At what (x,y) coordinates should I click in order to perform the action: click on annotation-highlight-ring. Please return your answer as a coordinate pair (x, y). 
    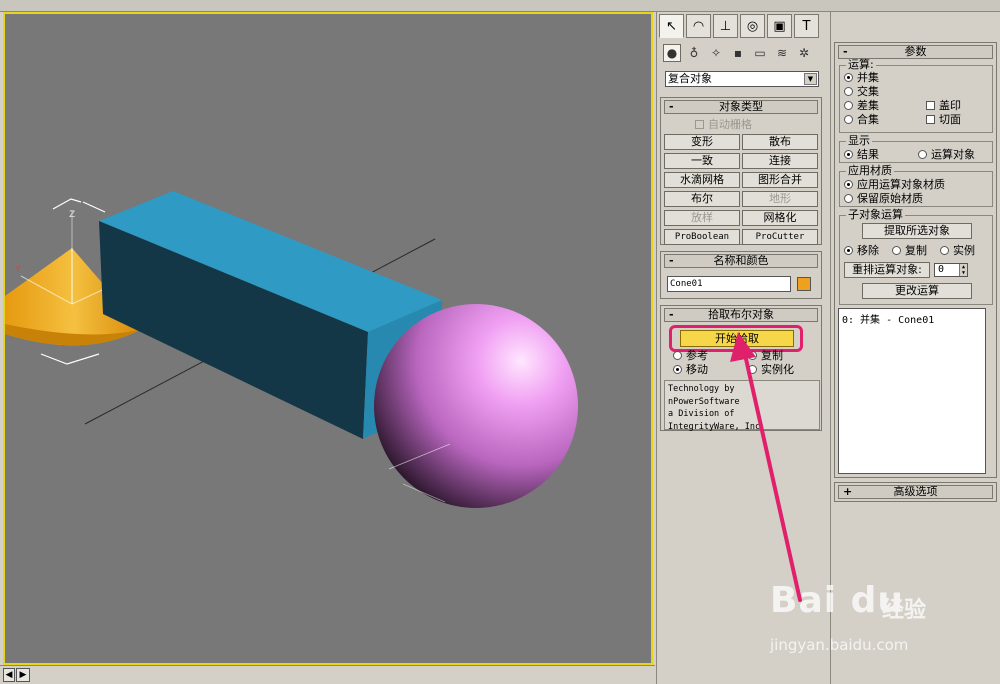
    Looking at the image, I should click on (736, 338).